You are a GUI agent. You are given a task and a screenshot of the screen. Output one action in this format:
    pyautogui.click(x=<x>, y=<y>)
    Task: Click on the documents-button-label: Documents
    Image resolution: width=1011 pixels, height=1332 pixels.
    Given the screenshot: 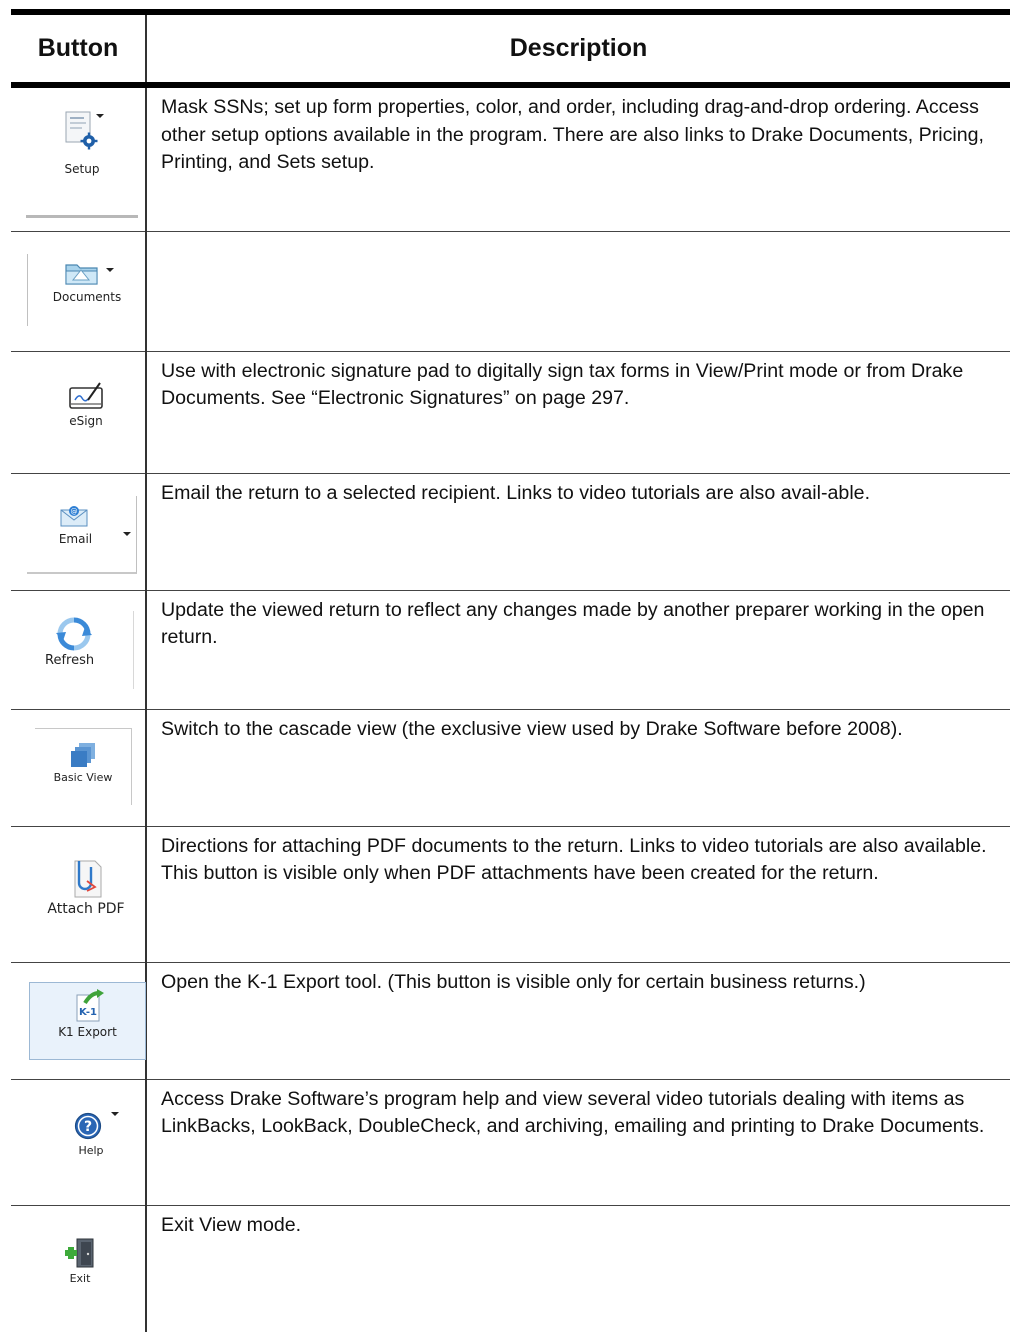 What is the action you would take?
    pyautogui.click(x=87, y=296)
    